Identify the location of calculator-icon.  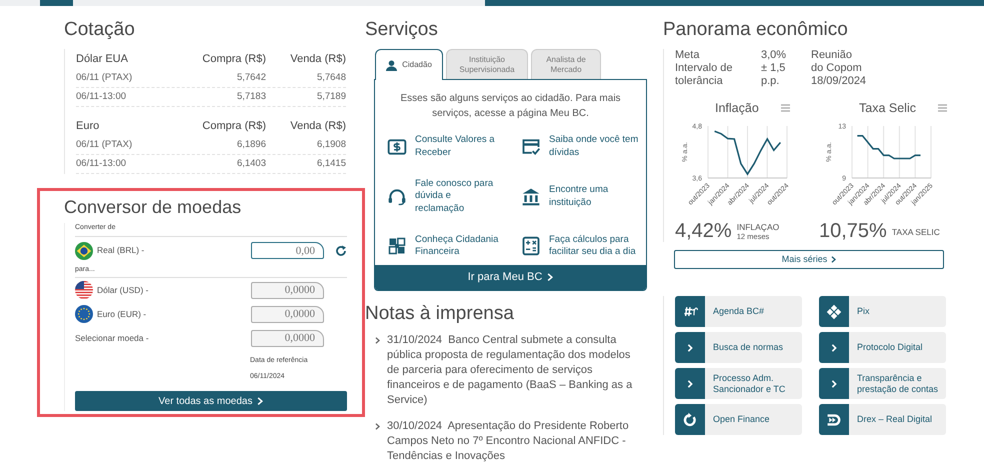
(531, 246).